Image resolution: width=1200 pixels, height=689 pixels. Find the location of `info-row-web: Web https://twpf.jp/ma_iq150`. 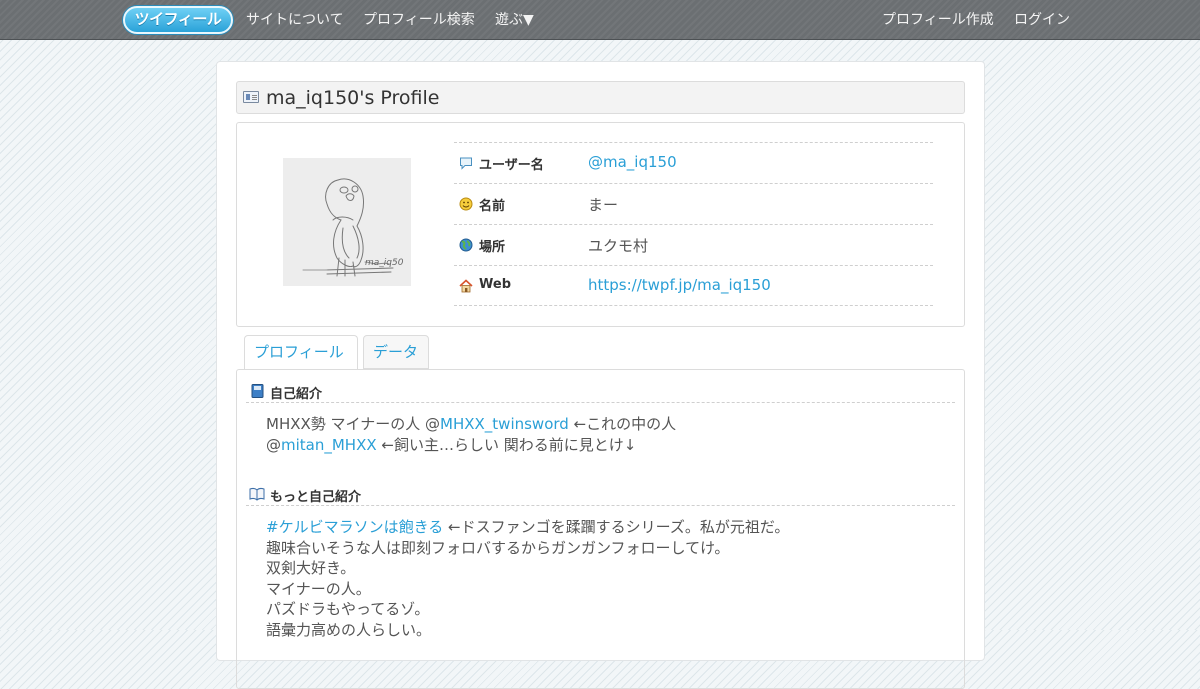

info-row-web: Web https://twpf.jp/ma_iq150 is located at coordinates (693, 285).